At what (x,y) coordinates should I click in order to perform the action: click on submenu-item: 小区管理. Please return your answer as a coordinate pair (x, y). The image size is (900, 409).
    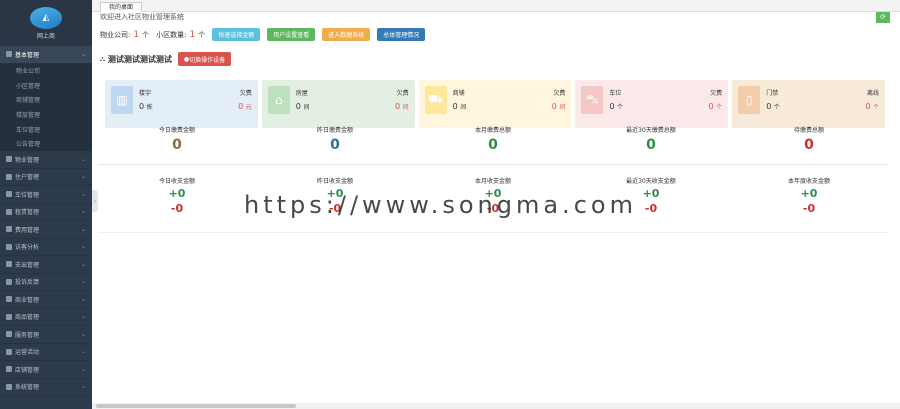
    Looking at the image, I should click on (46, 85).